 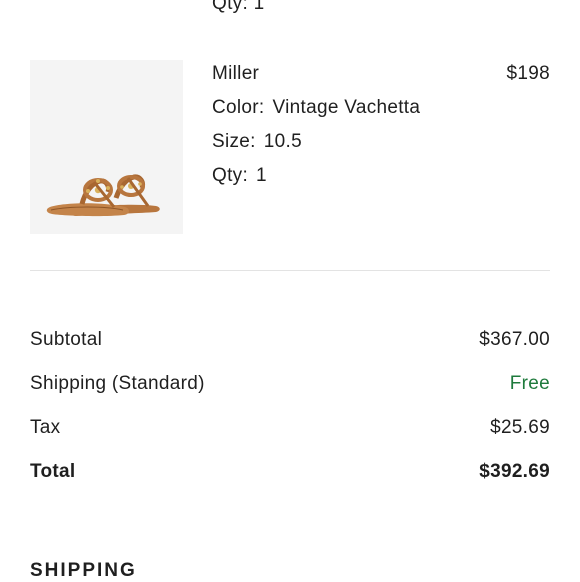 What do you see at coordinates (514, 471) in the screenshot?
I see `total-value: $392.69` at bounding box center [514, 471].